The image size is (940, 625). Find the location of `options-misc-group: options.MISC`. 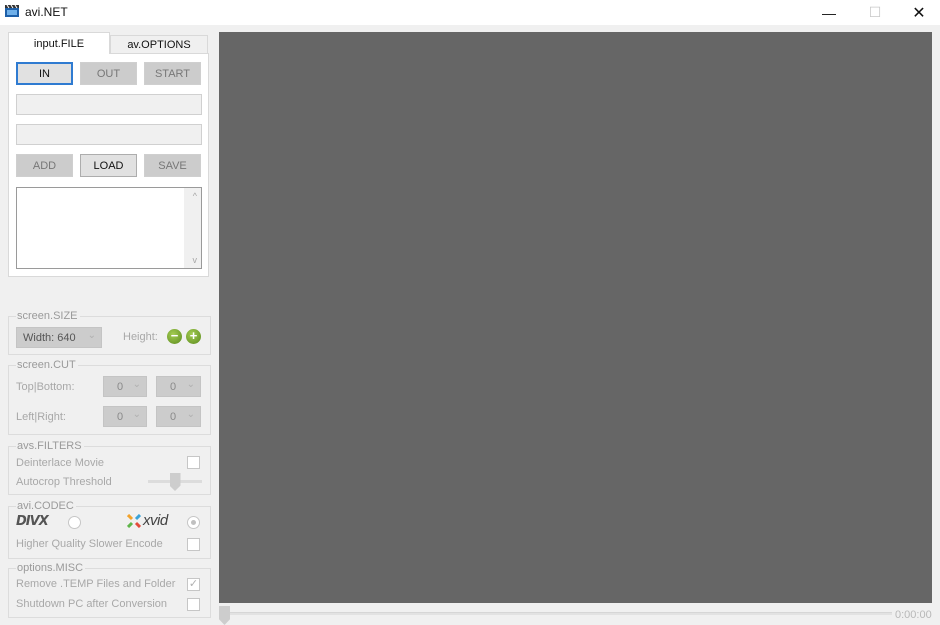

options-misc-group: options.MISC is located at coordinates (109, 590).